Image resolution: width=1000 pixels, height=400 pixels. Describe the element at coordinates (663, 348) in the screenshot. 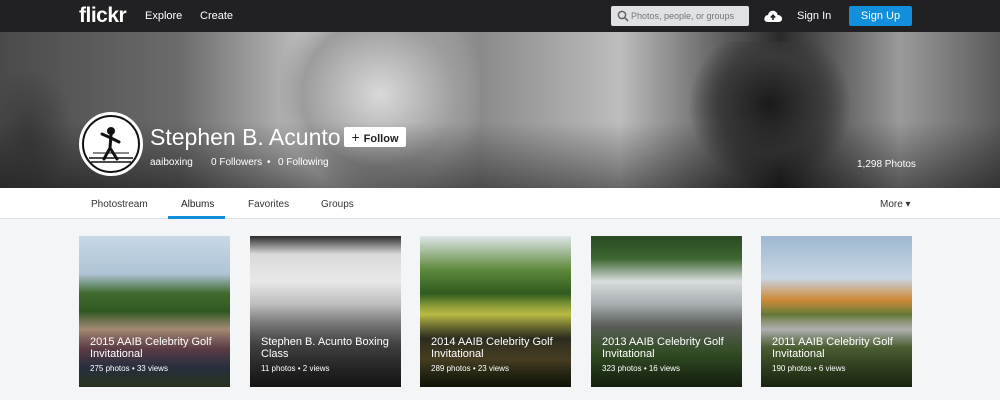

I see `album-title: 2013 AAIB Celebrity Golf Invitational` at that location.